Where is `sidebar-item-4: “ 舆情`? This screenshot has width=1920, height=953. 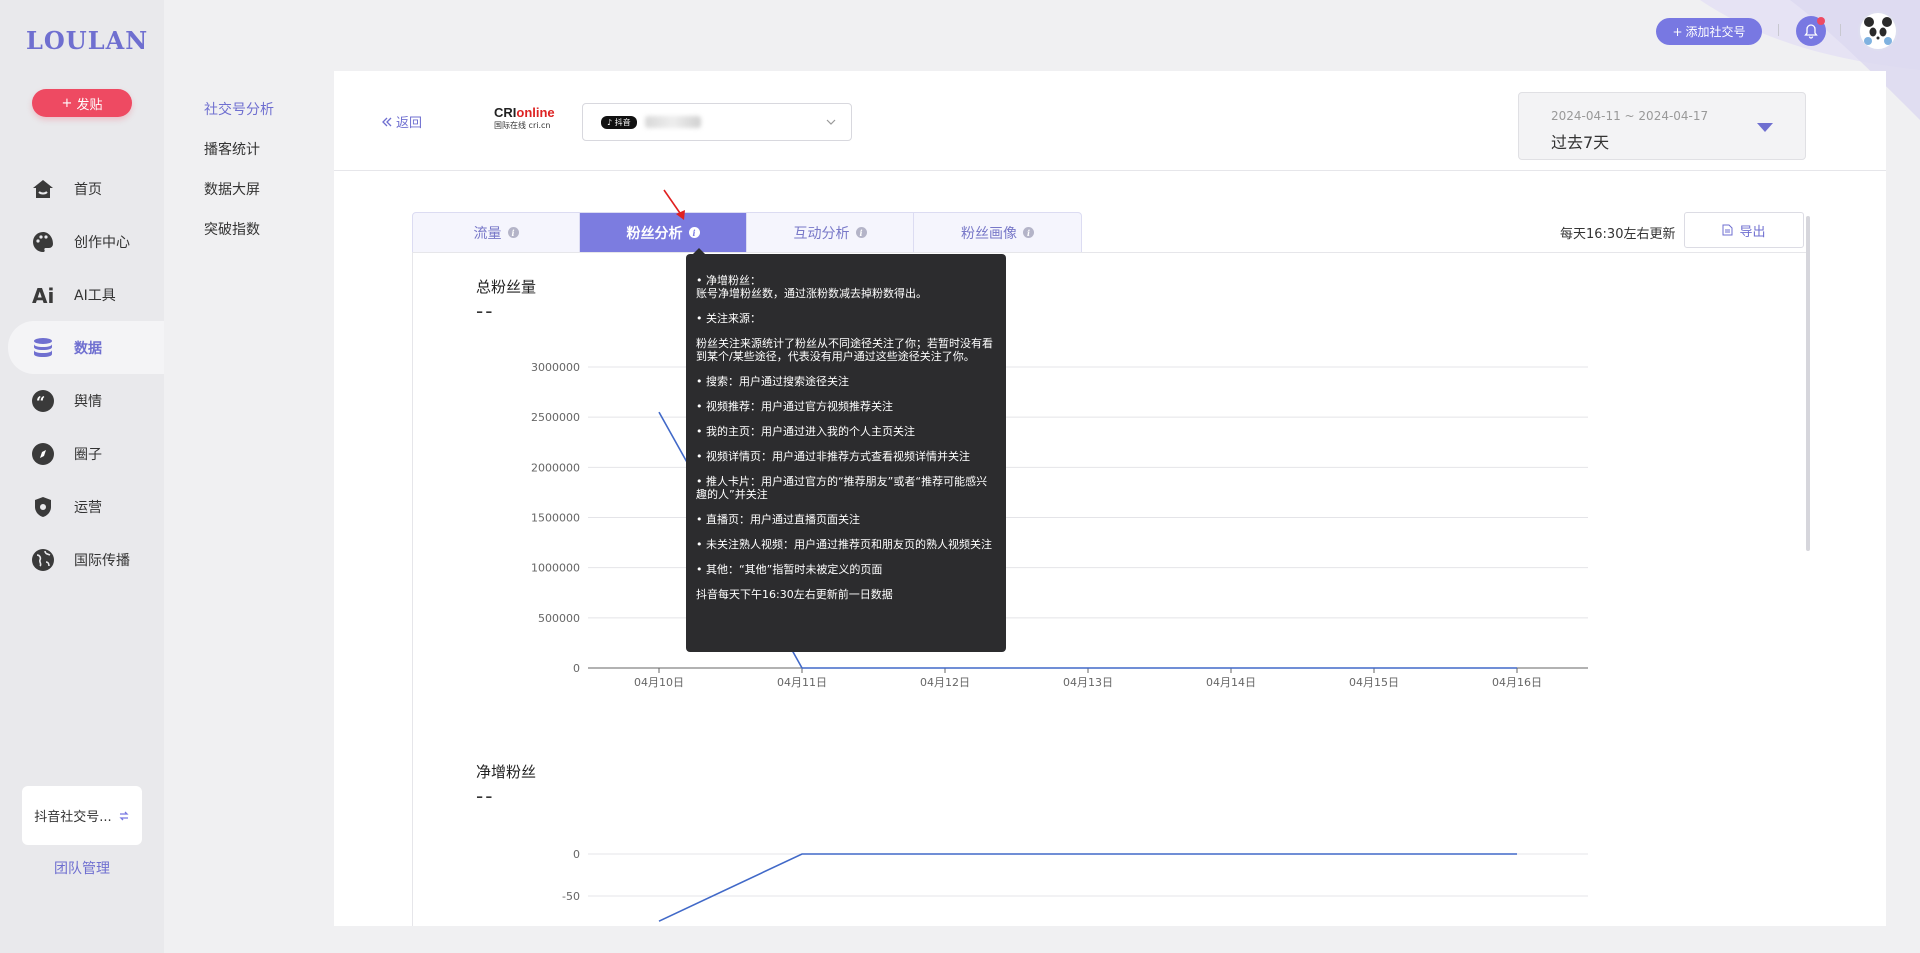 sidebar-item-4: “ 舆情 is located at coordinates (82, 400).